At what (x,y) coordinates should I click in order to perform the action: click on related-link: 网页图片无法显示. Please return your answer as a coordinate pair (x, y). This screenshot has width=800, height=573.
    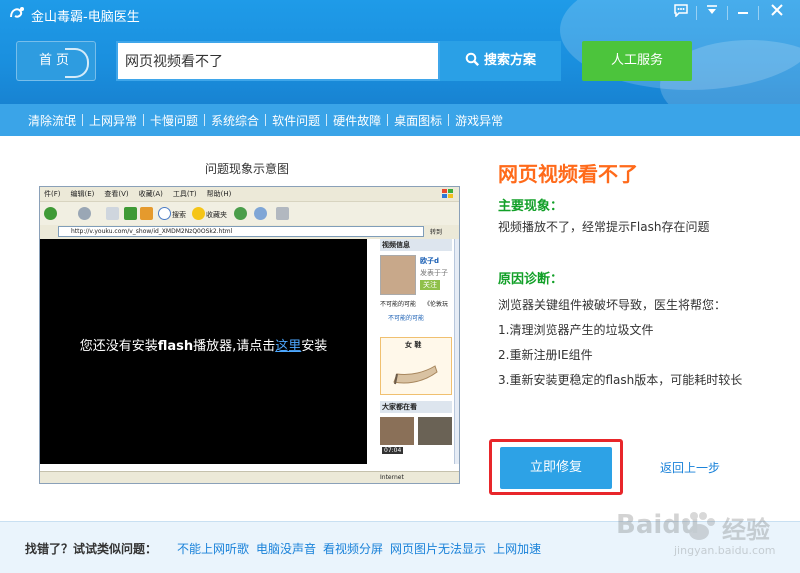
    Looking at the image, I should click on (438, 548).